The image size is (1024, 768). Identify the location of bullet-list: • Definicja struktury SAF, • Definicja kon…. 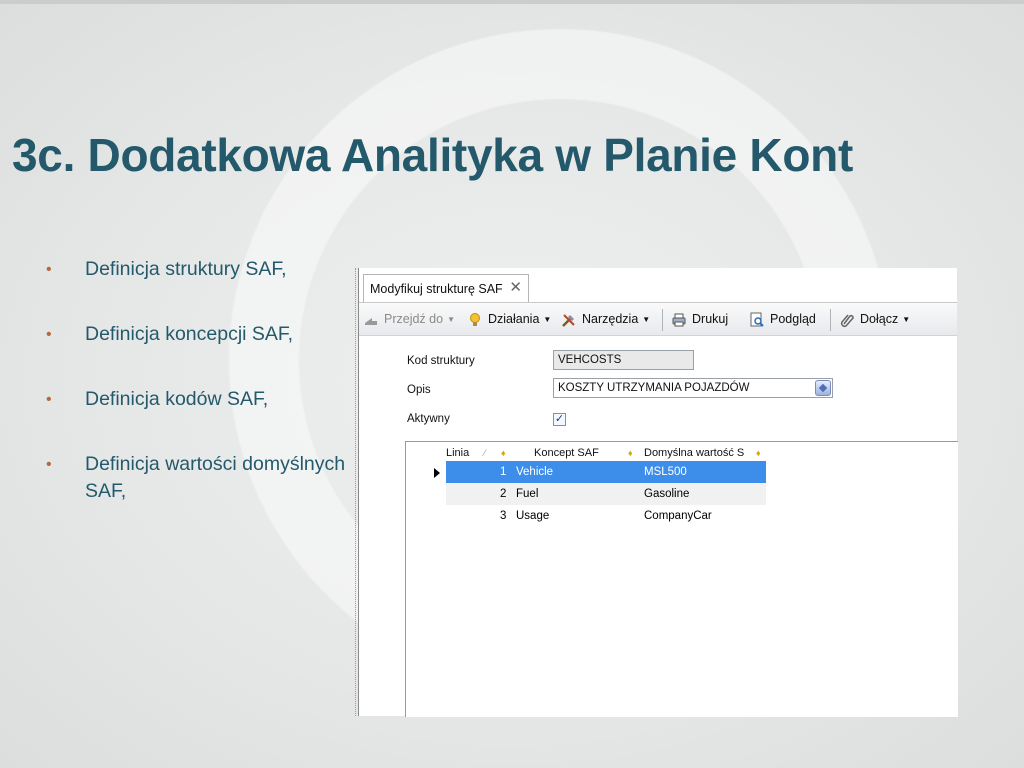
(196, 399).